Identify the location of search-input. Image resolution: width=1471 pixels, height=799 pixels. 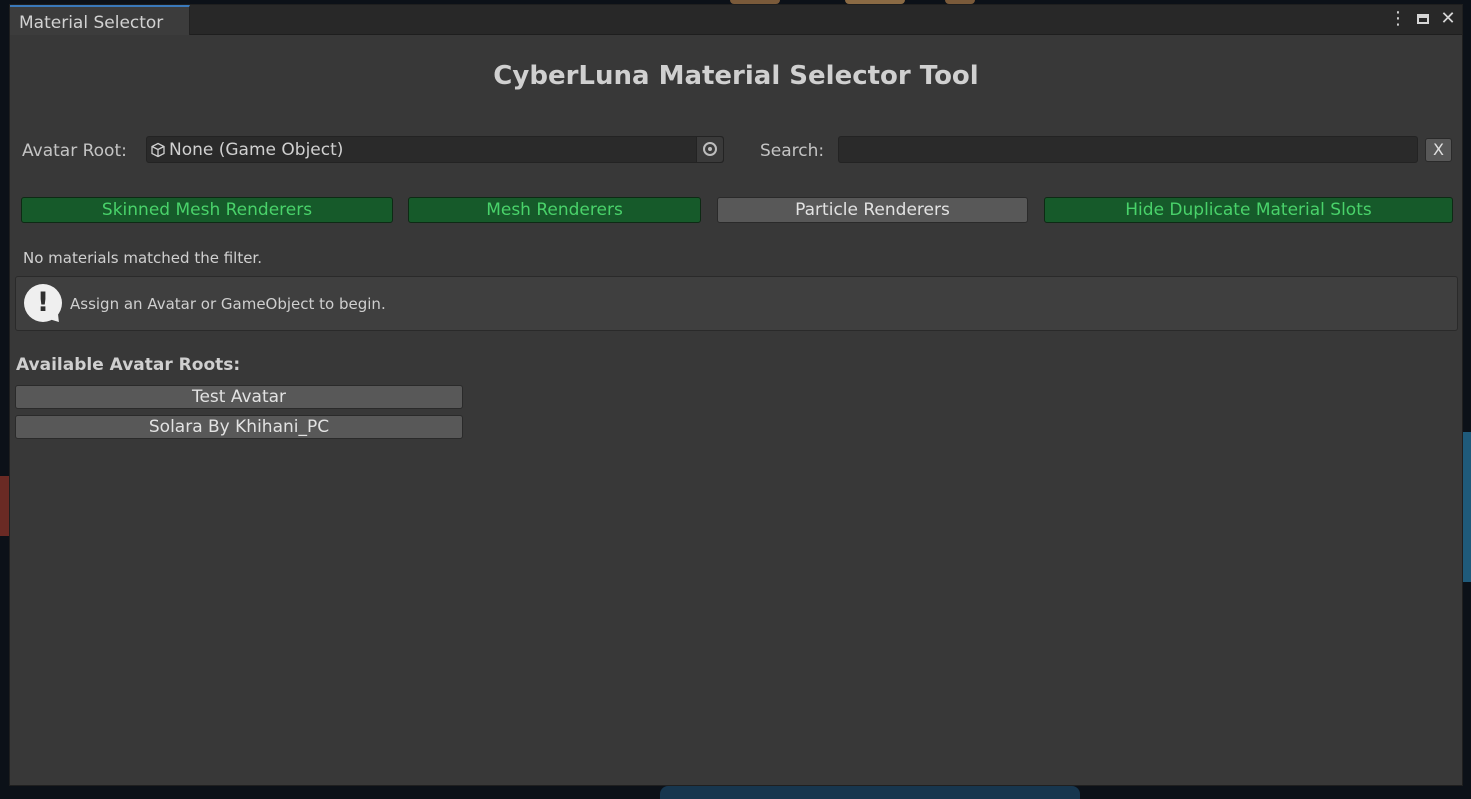
(1128, 149).